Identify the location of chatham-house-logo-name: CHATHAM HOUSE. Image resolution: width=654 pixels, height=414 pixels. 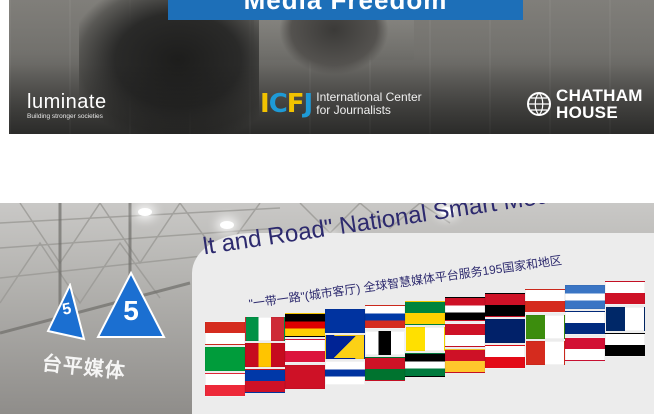
(599, 104).